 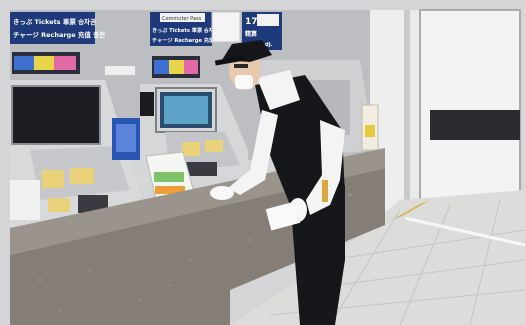 What do you see at coordinates (325, 191) in the screenshot?
I see `staff-belt-keys` at bounding box center [325, 191].